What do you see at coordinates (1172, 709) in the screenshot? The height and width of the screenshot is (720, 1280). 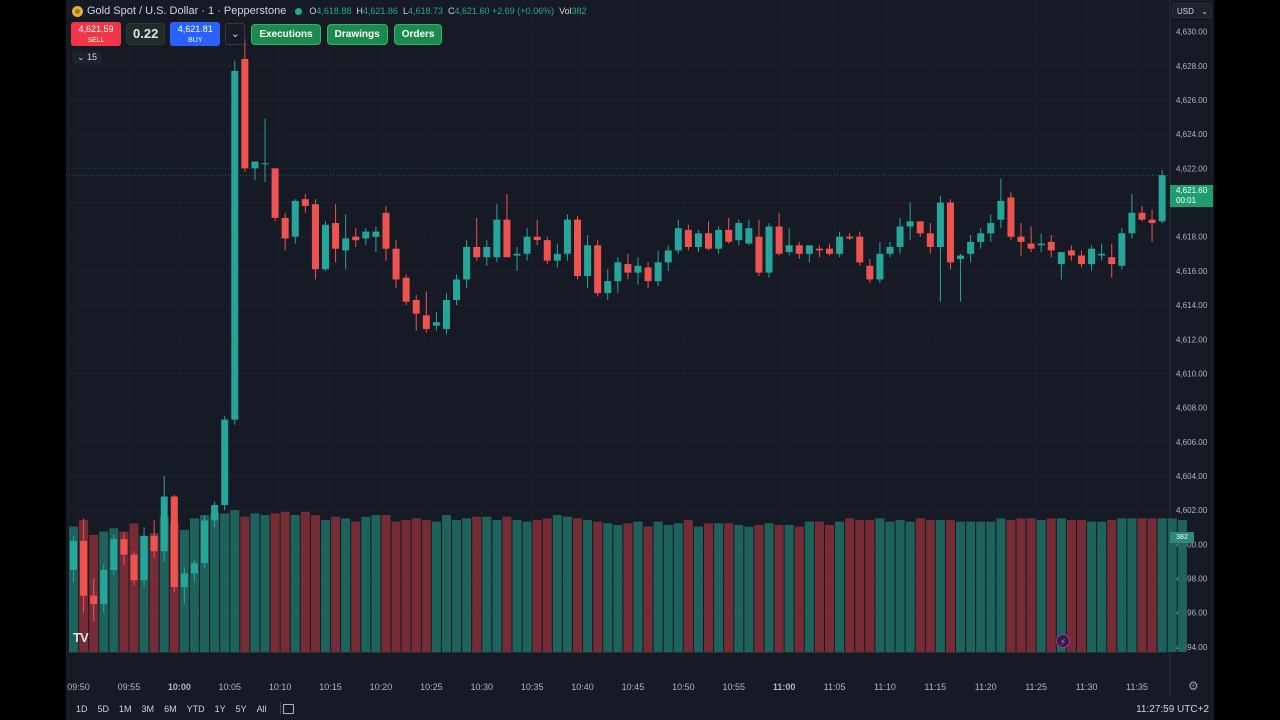 I see `clock: 11:27:59 UTC+2` at bounding box center [1172, 709].